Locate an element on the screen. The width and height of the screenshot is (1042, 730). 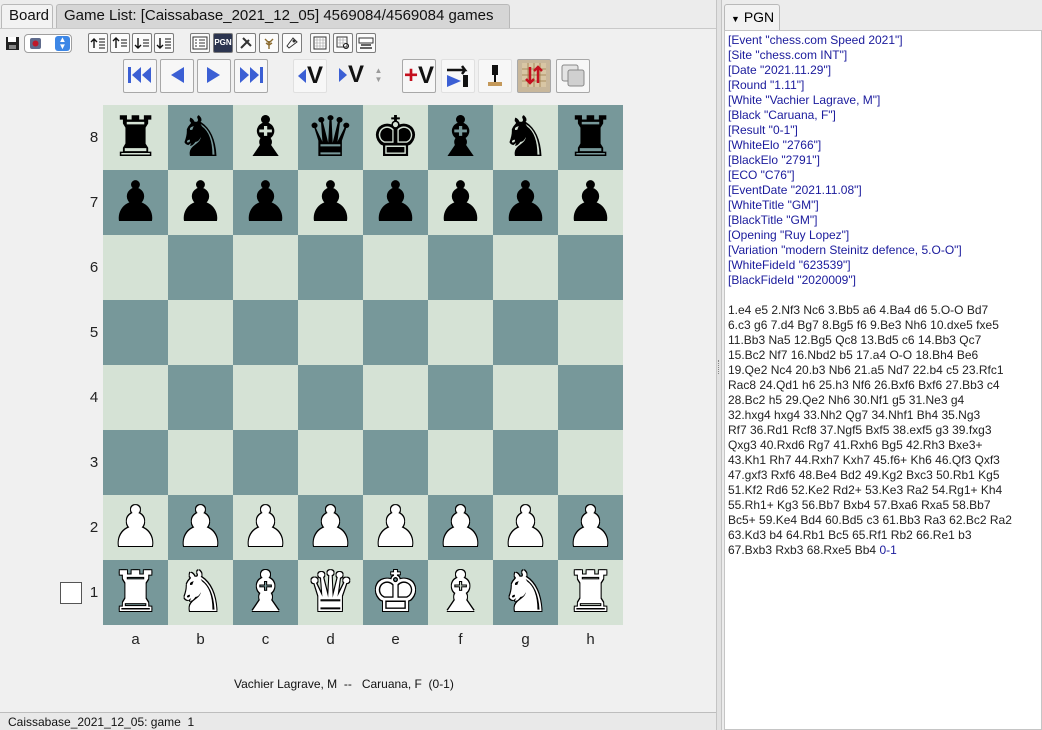
tree-icon is located at coordinates (269, 43).